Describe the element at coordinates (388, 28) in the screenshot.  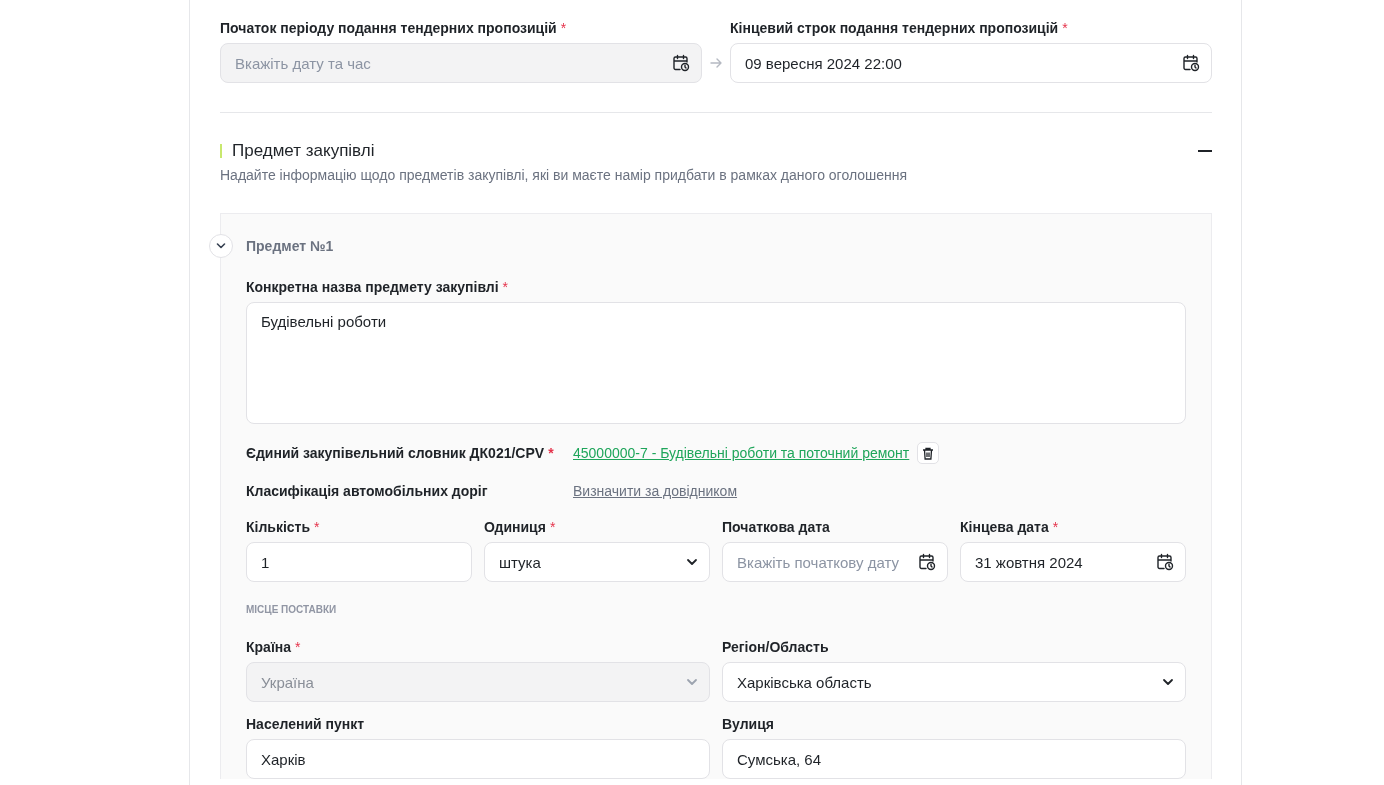
I see `field-label: Початок періоду подання тендерних пропозицій` at that location.